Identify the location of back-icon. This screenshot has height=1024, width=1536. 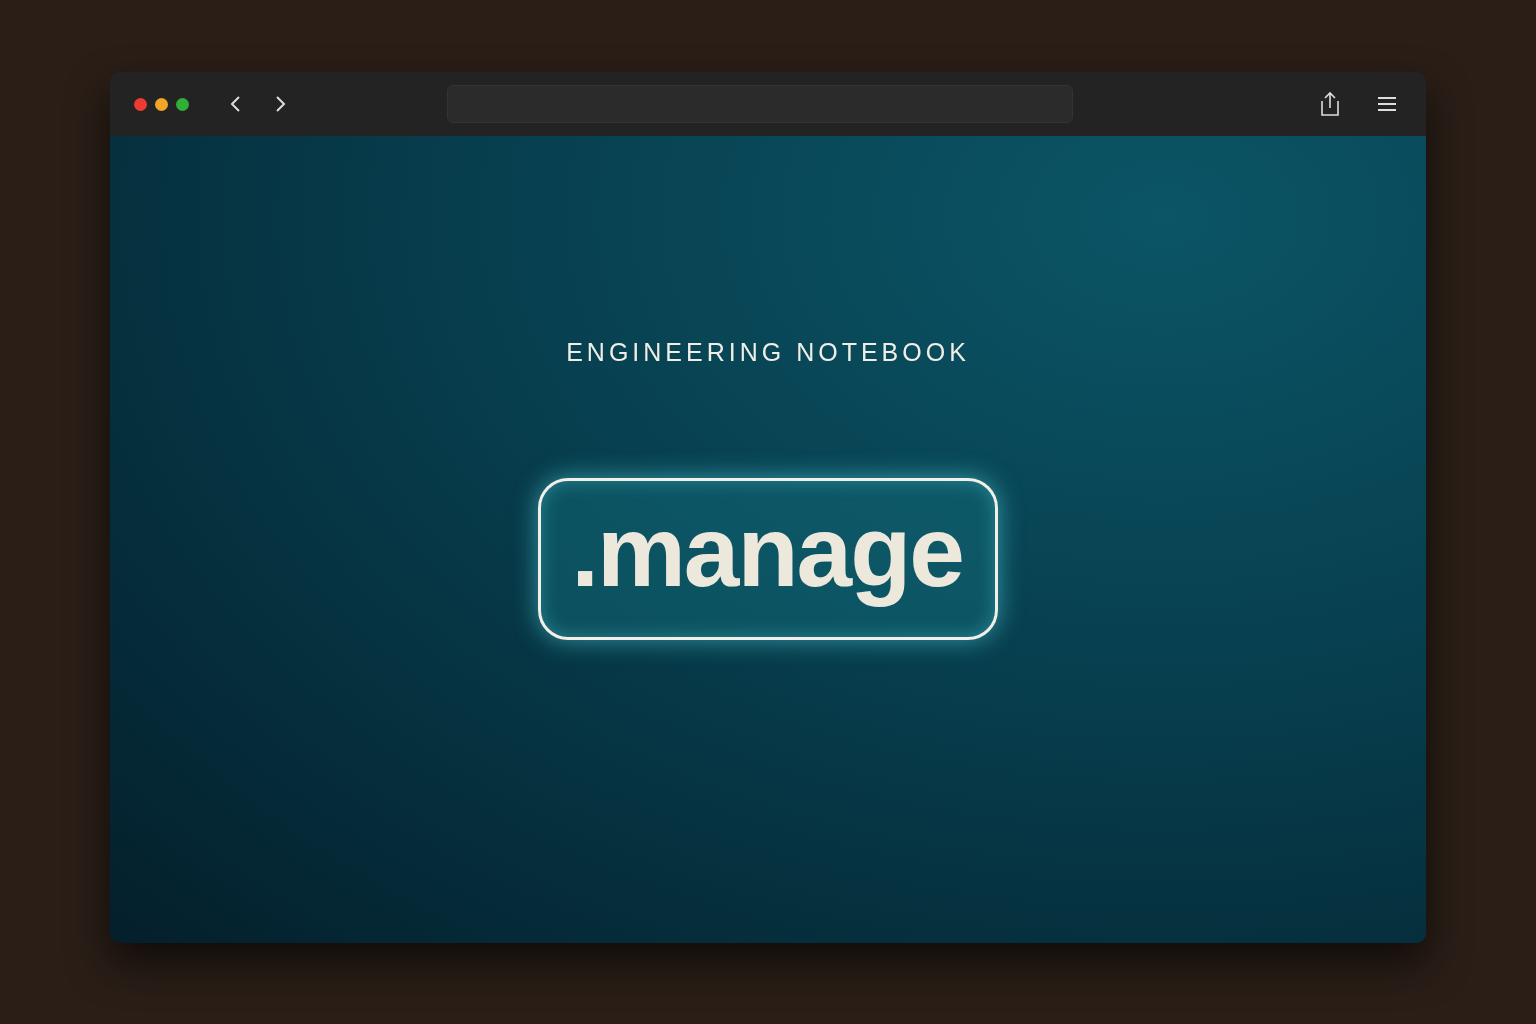
(236, 104).